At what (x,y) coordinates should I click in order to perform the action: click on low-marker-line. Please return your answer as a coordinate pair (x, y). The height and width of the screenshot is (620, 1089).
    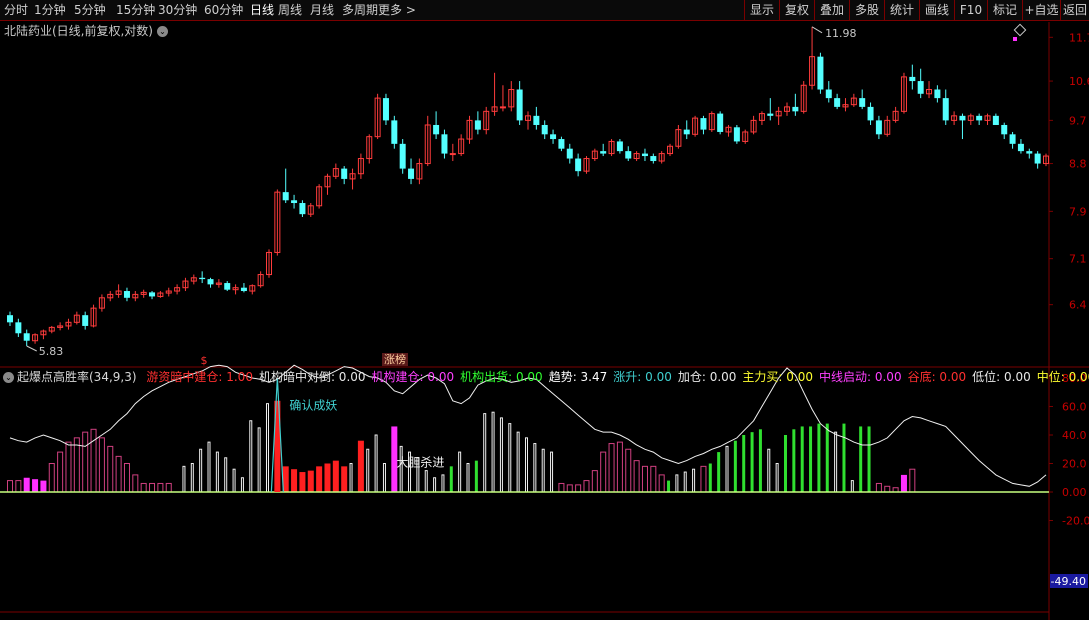
    Looking at the image, I should click on (31, 348).